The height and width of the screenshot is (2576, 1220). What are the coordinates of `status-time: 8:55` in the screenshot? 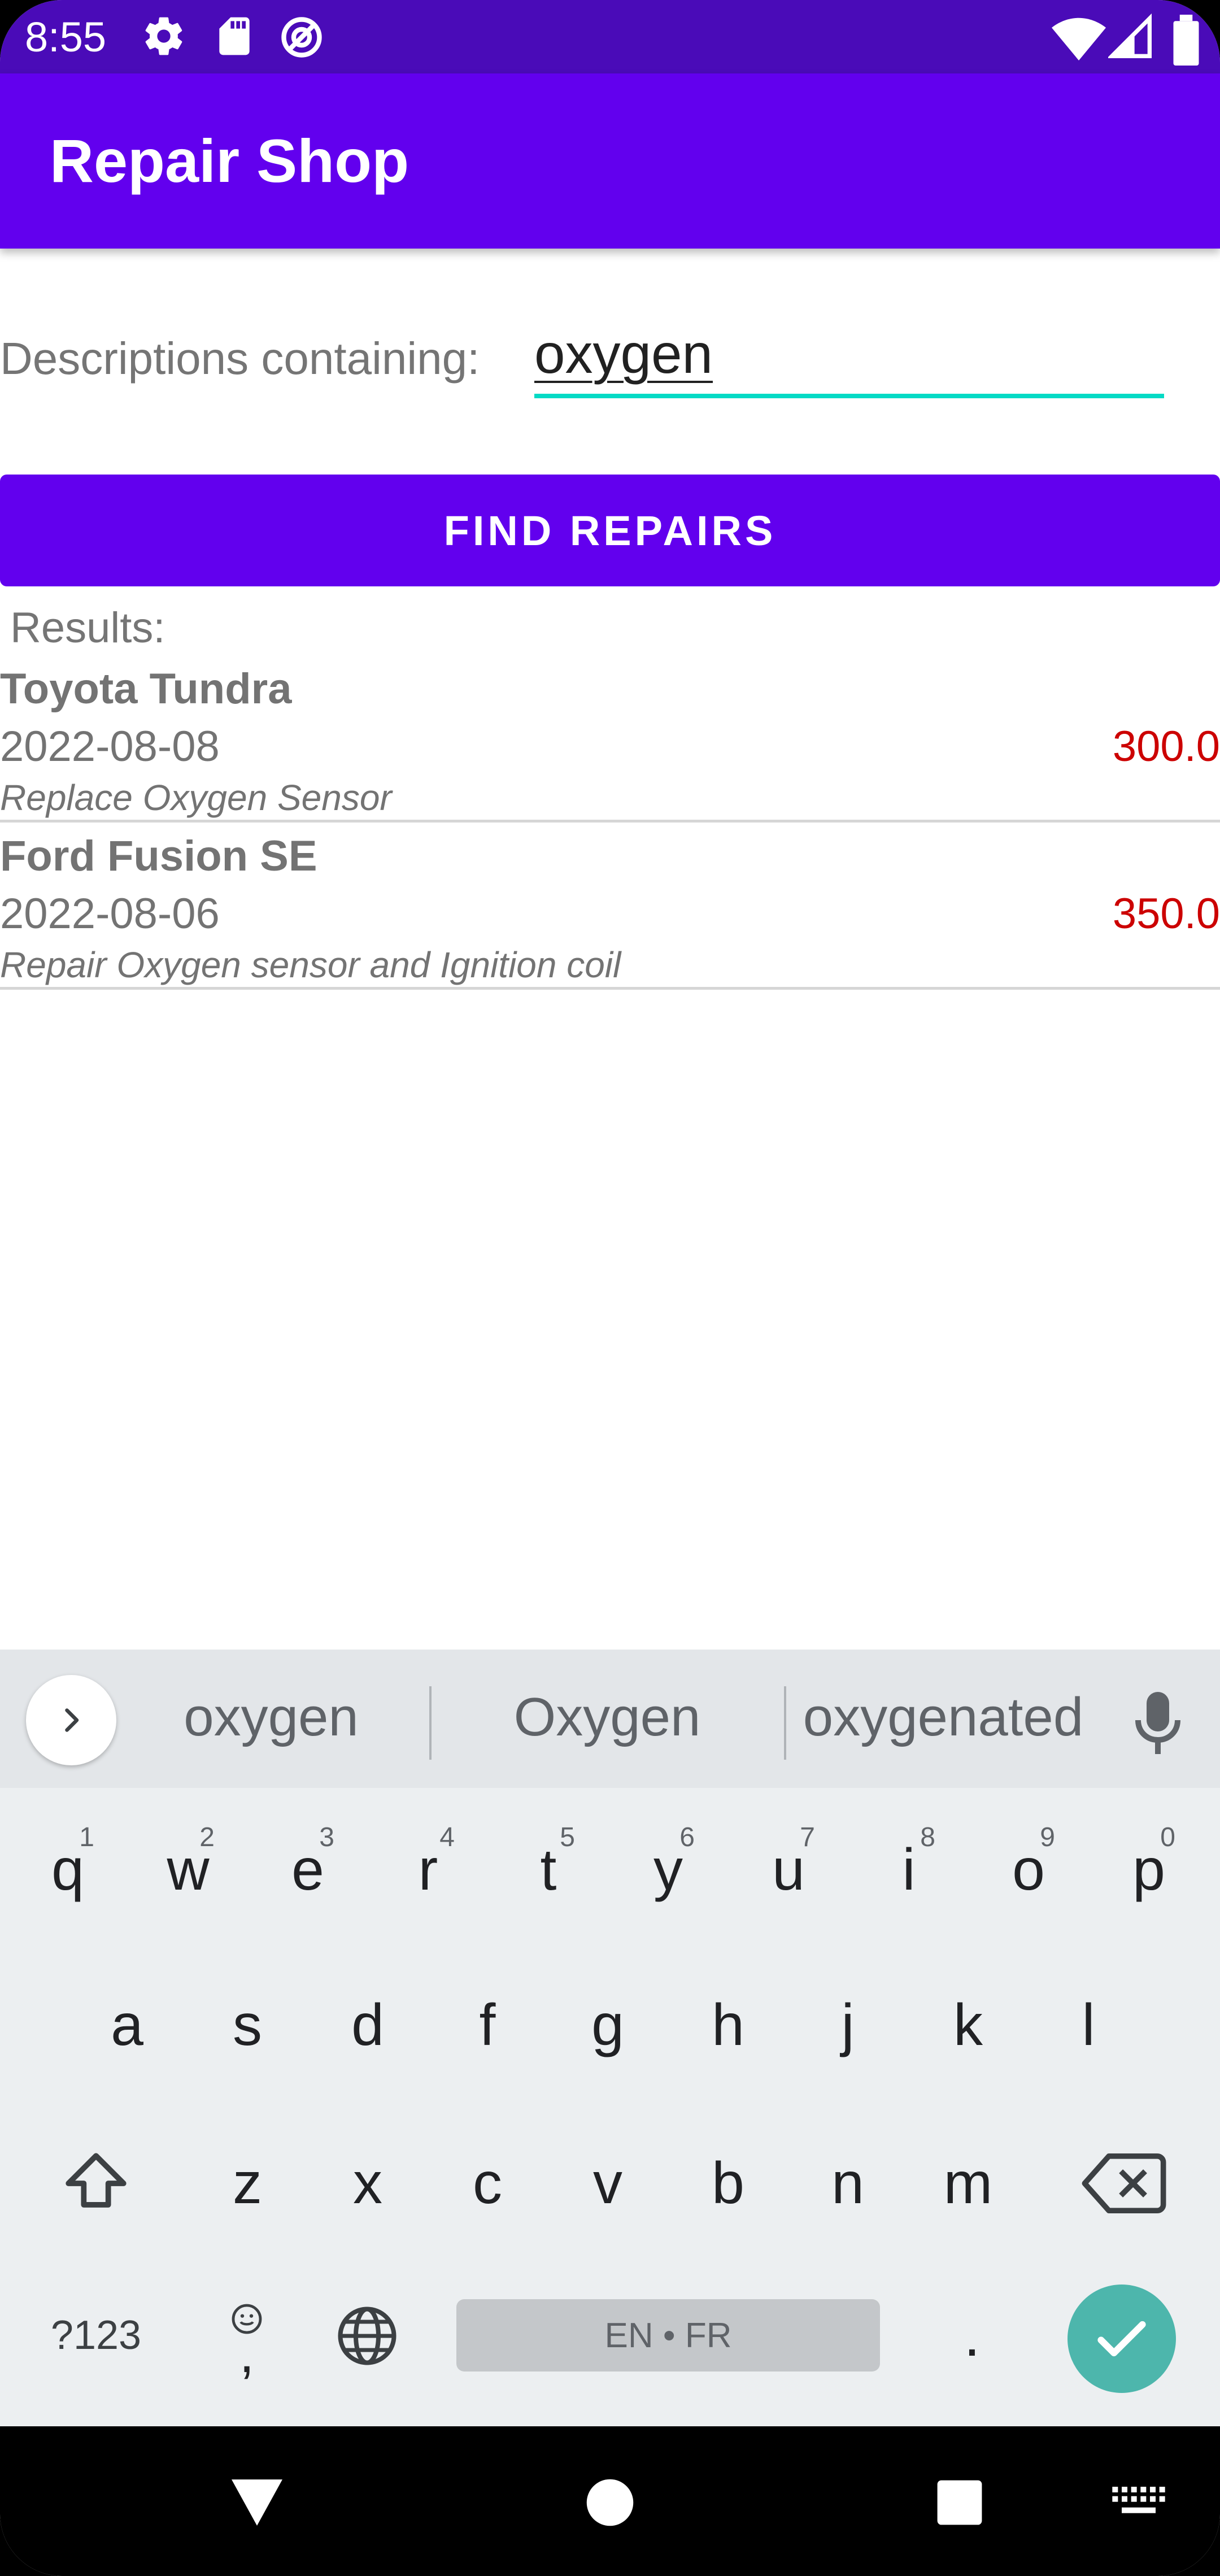 It's located at (66, 37).